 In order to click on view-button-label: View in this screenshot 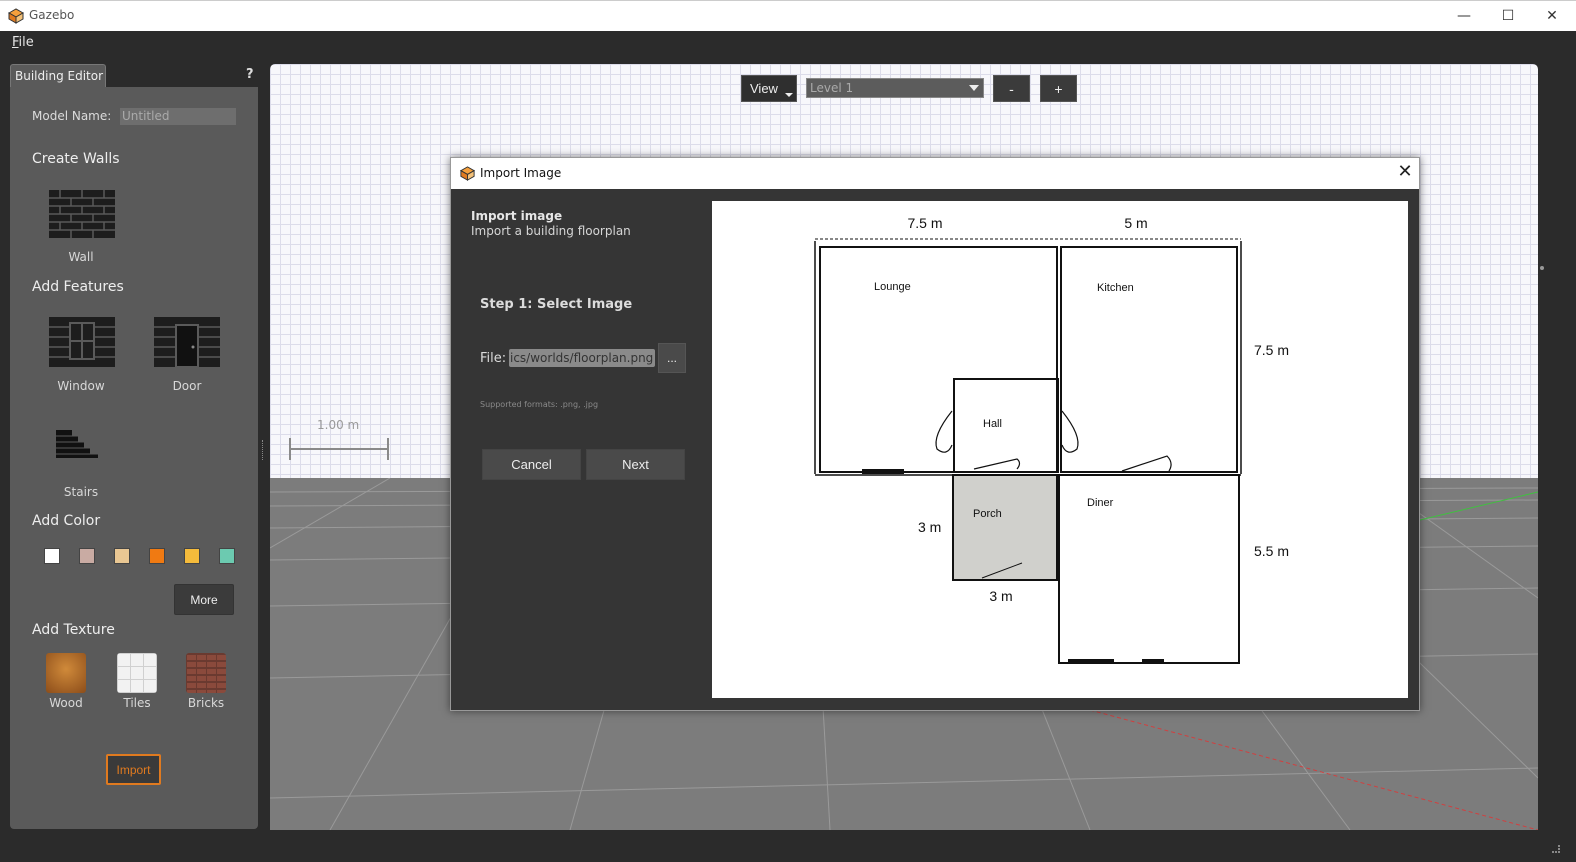, I will do `click(764, 88)`.